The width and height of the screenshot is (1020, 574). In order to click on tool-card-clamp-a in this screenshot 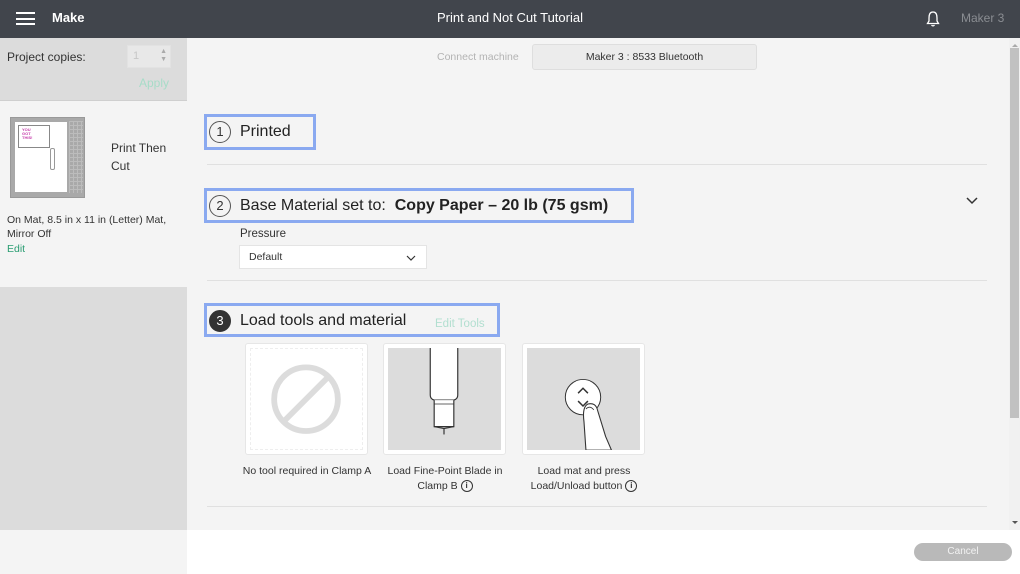, I will do `click(306, 399)`.